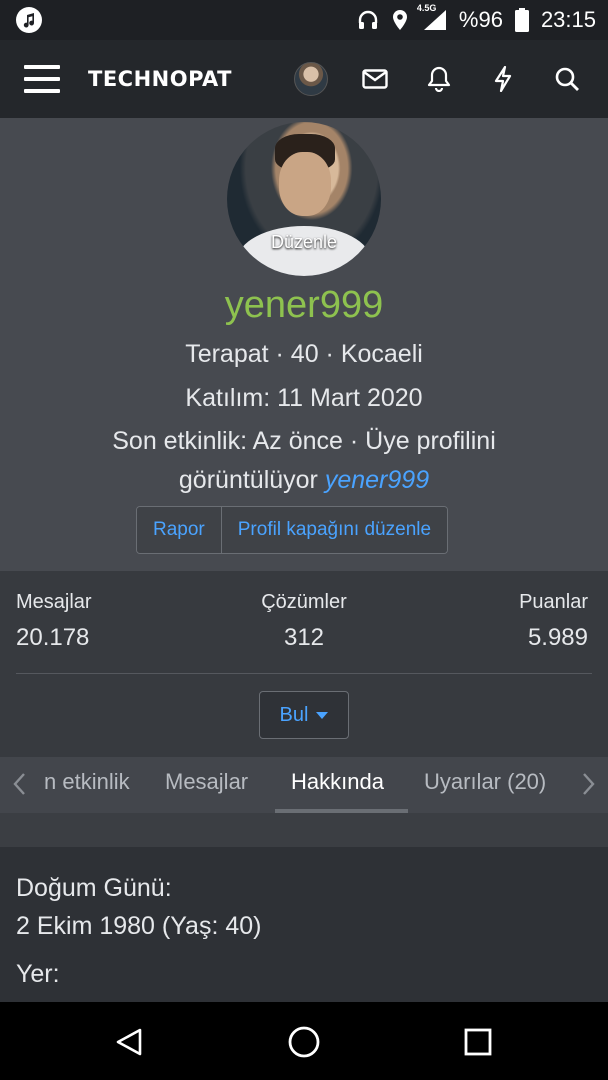 This screenshot has height=1080, width=608. What do you see at coordinates (589, 784) in the screenshot?
I see `chevron-right-icon` at bounding box center [589, 784].